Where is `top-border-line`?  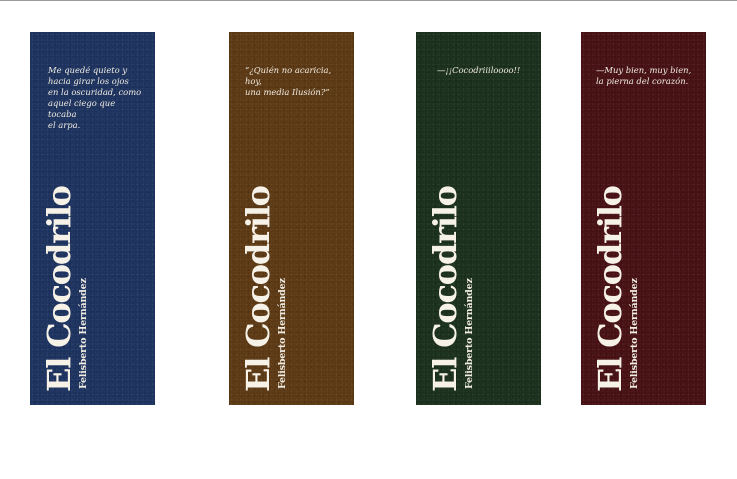 top-border-line is located at coordinates (368, 0).